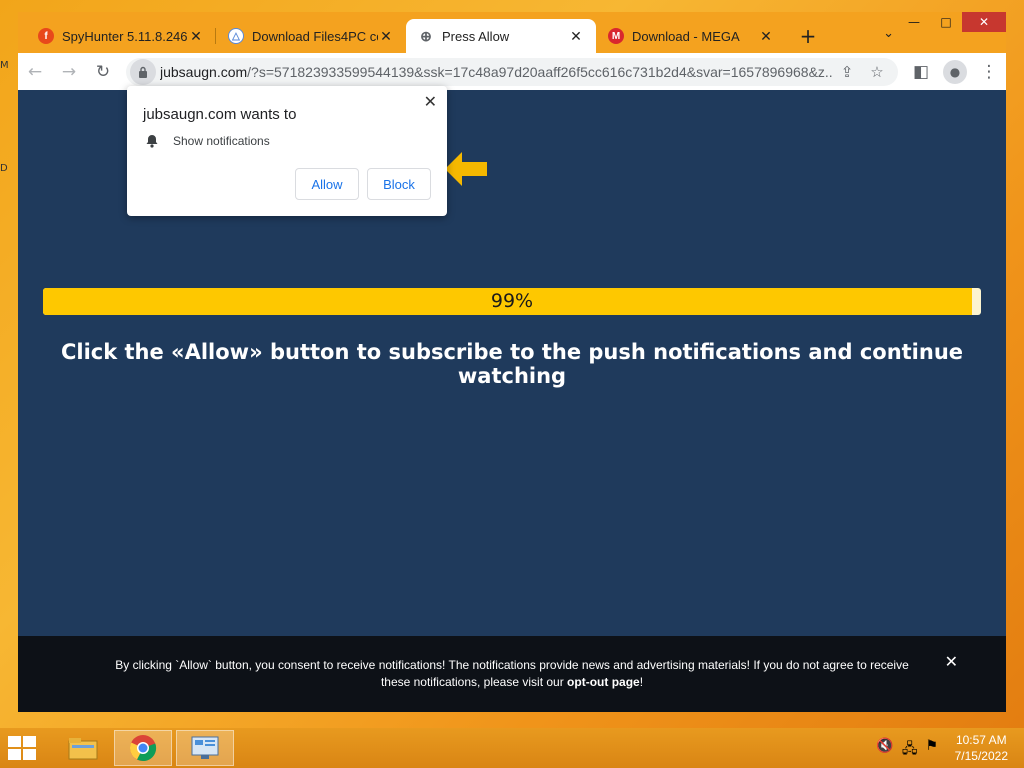 This screenshot has height=768, width=1024. Describe the element at coordinates (686, 36) in the screenshot. I see `tab-label: Download - MEGA` at that location.